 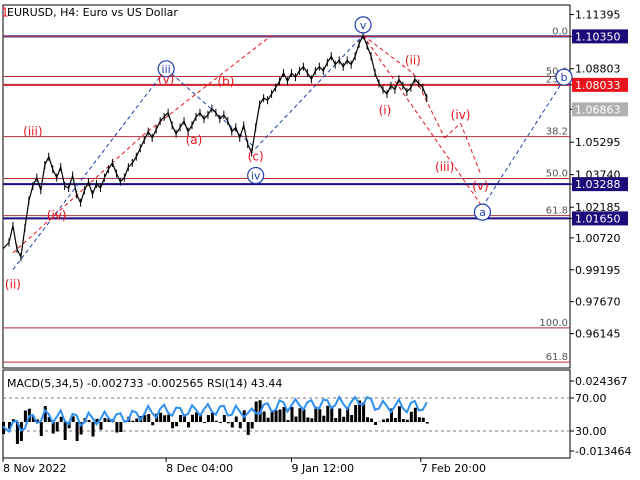 What do you see at coordinates (601, 381) in the screenshot?
I see `sub-tick-label-0: 0.024367` at bounding box center [601, 381].